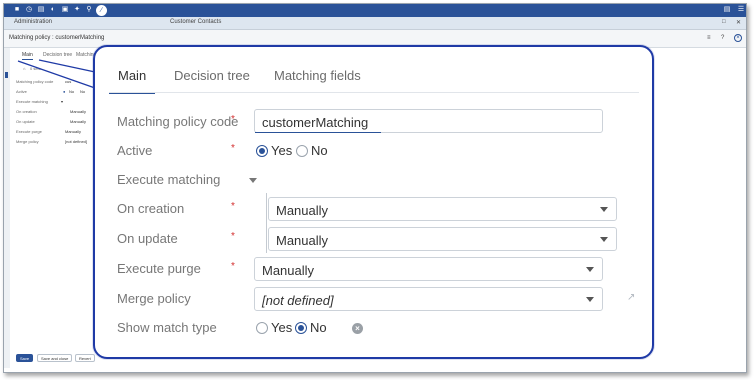  What do you see at coordinates (35, 68) in the screenshot?
I see `breadcrumb: 0 sets` at bounding box center [35, 68].